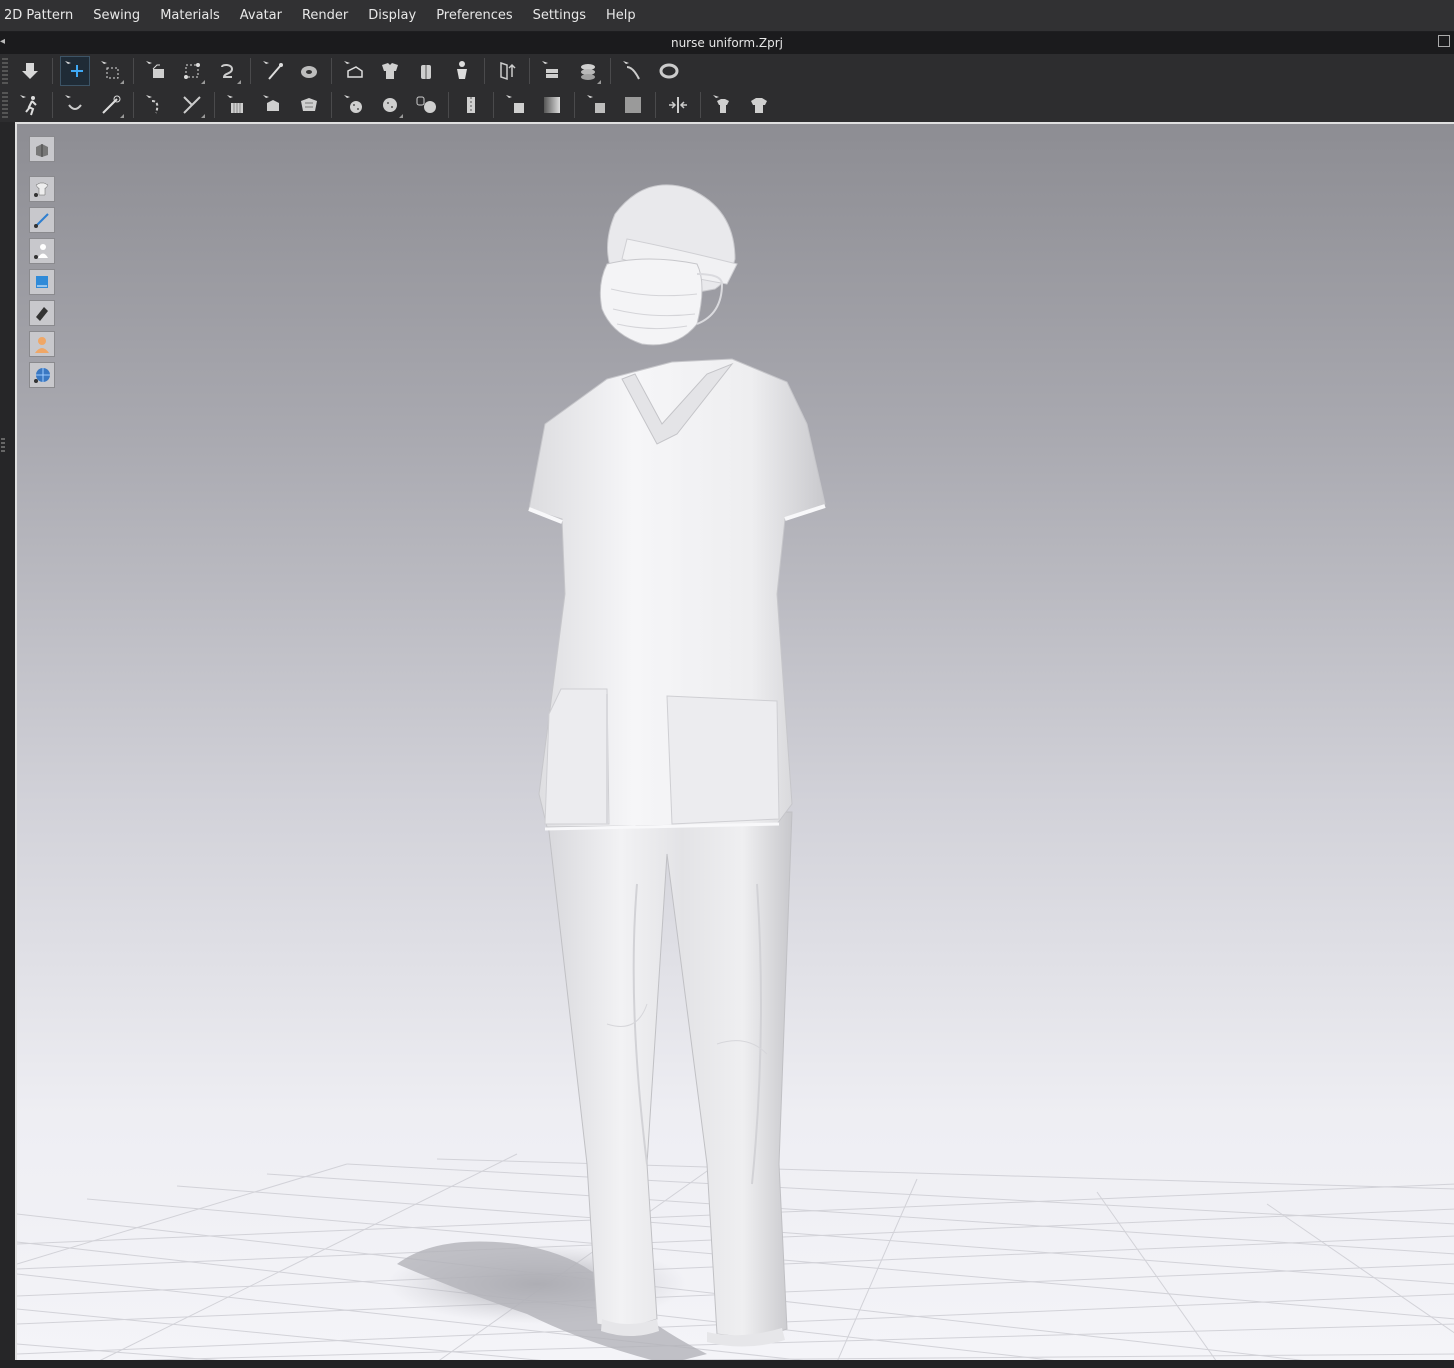 The image size is (1454, 1368). What do you see at coordinates (677, 594) in the screenshot?
I see `scrub-top` at bounding box center [677, 594].